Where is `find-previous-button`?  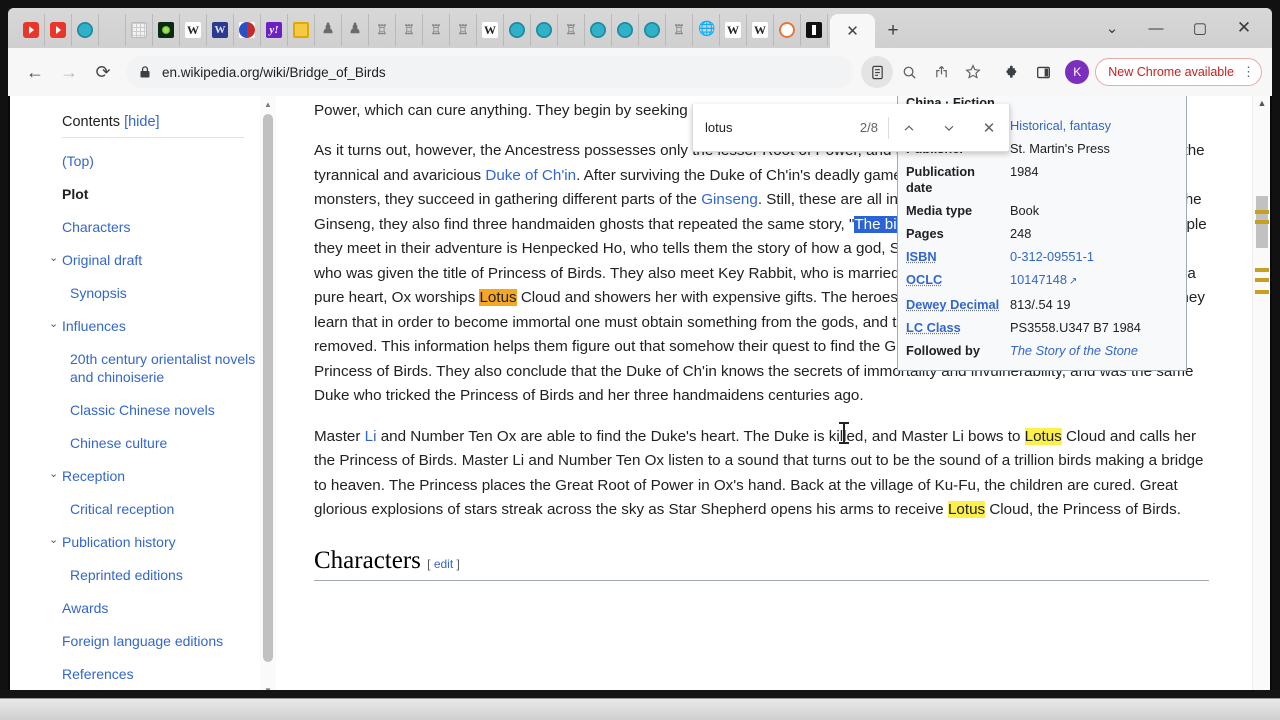 find-previous-button is located at coordinates (909, 128).